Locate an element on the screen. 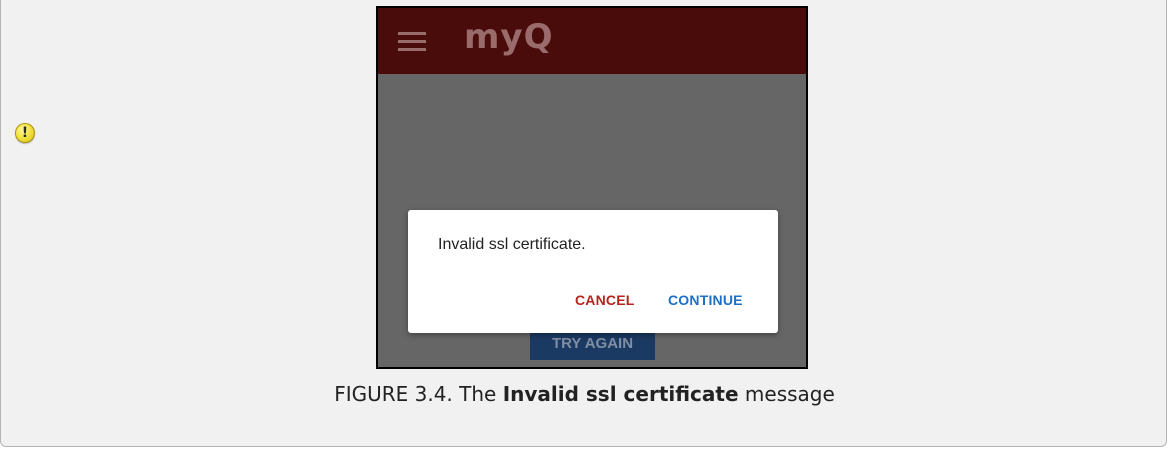  cancel-button: CANCEL is located at coordinates (605, 300).